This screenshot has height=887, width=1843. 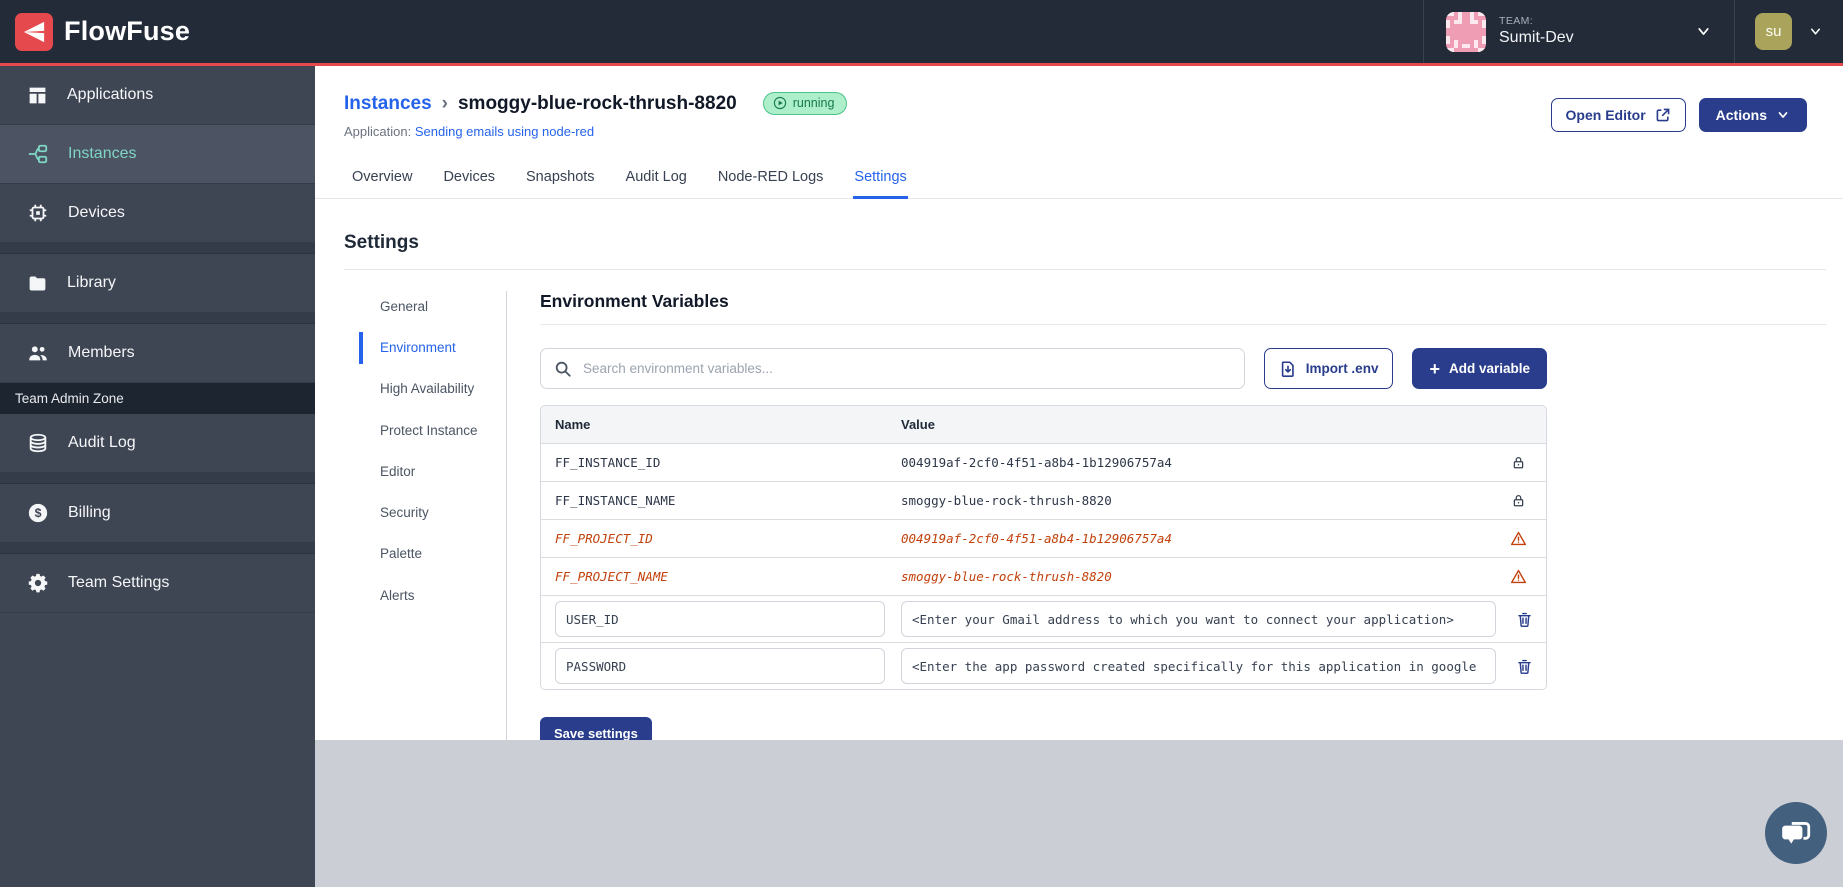 What do you see at coordinates (573, 424) in the screenshot?
I see `column-name: Name` at bounding box center [573, 424].